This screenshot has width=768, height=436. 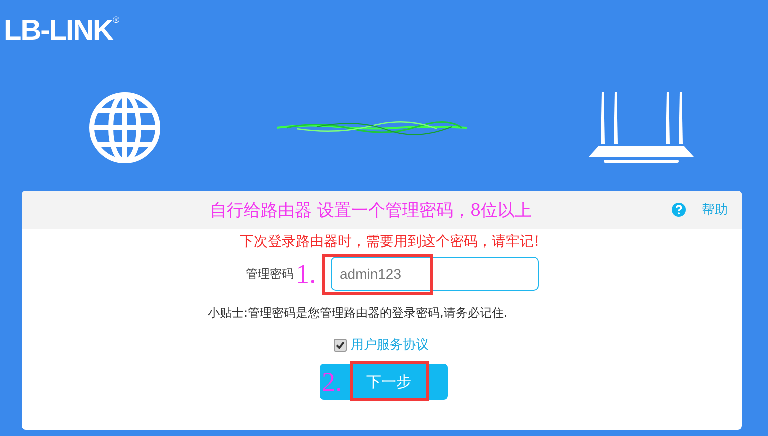 I want to click on card-title: 自行给路由器 设置一个管理密码，8位以上, so click(x=371, y=211).